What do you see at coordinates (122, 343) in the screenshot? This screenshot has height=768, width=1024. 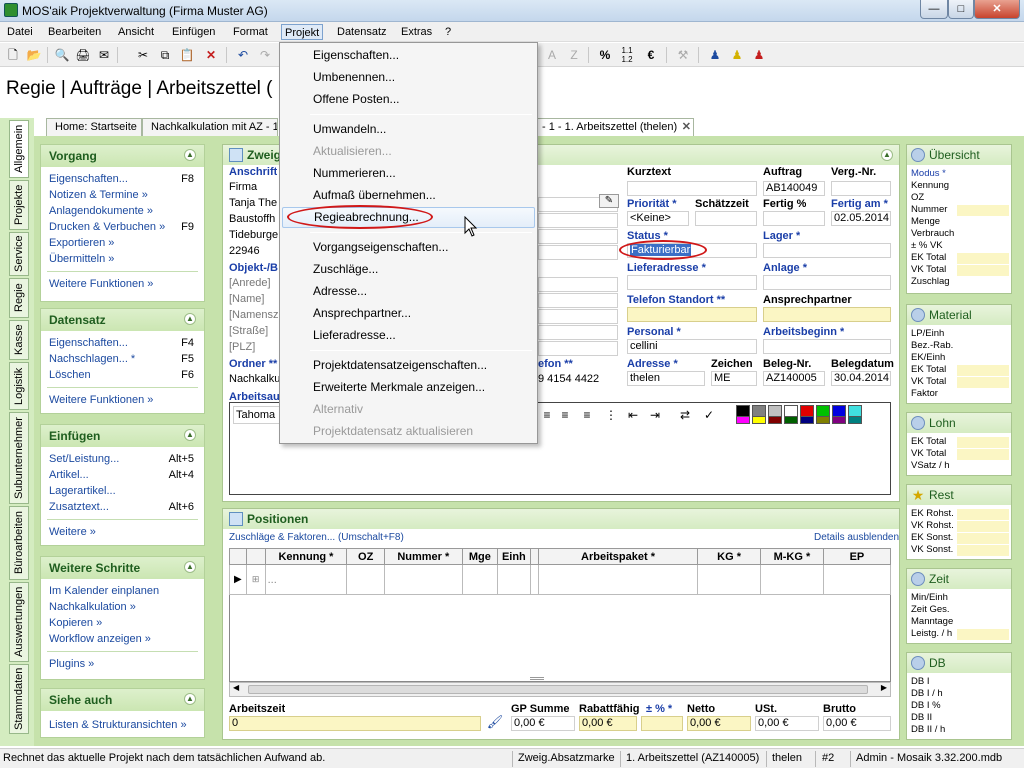 I see `link-ds-eigenschaften: Eigenschaften... F4` at bounding box center [122, 343].